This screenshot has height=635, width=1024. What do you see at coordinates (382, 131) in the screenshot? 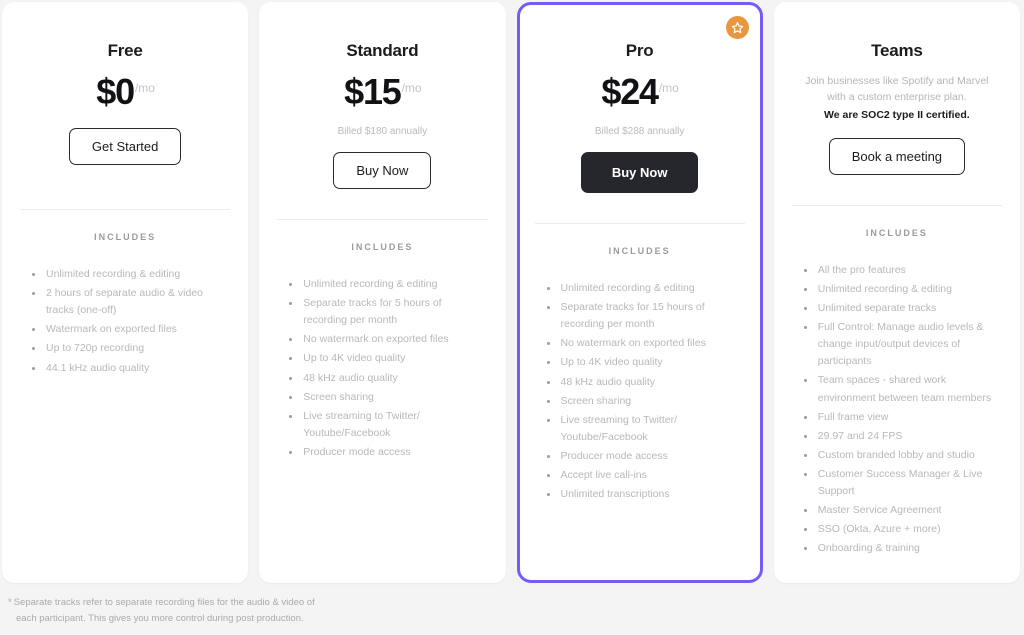
I see `billed-annually-note: Billed $180 annually` at bounding box center [382, 131].